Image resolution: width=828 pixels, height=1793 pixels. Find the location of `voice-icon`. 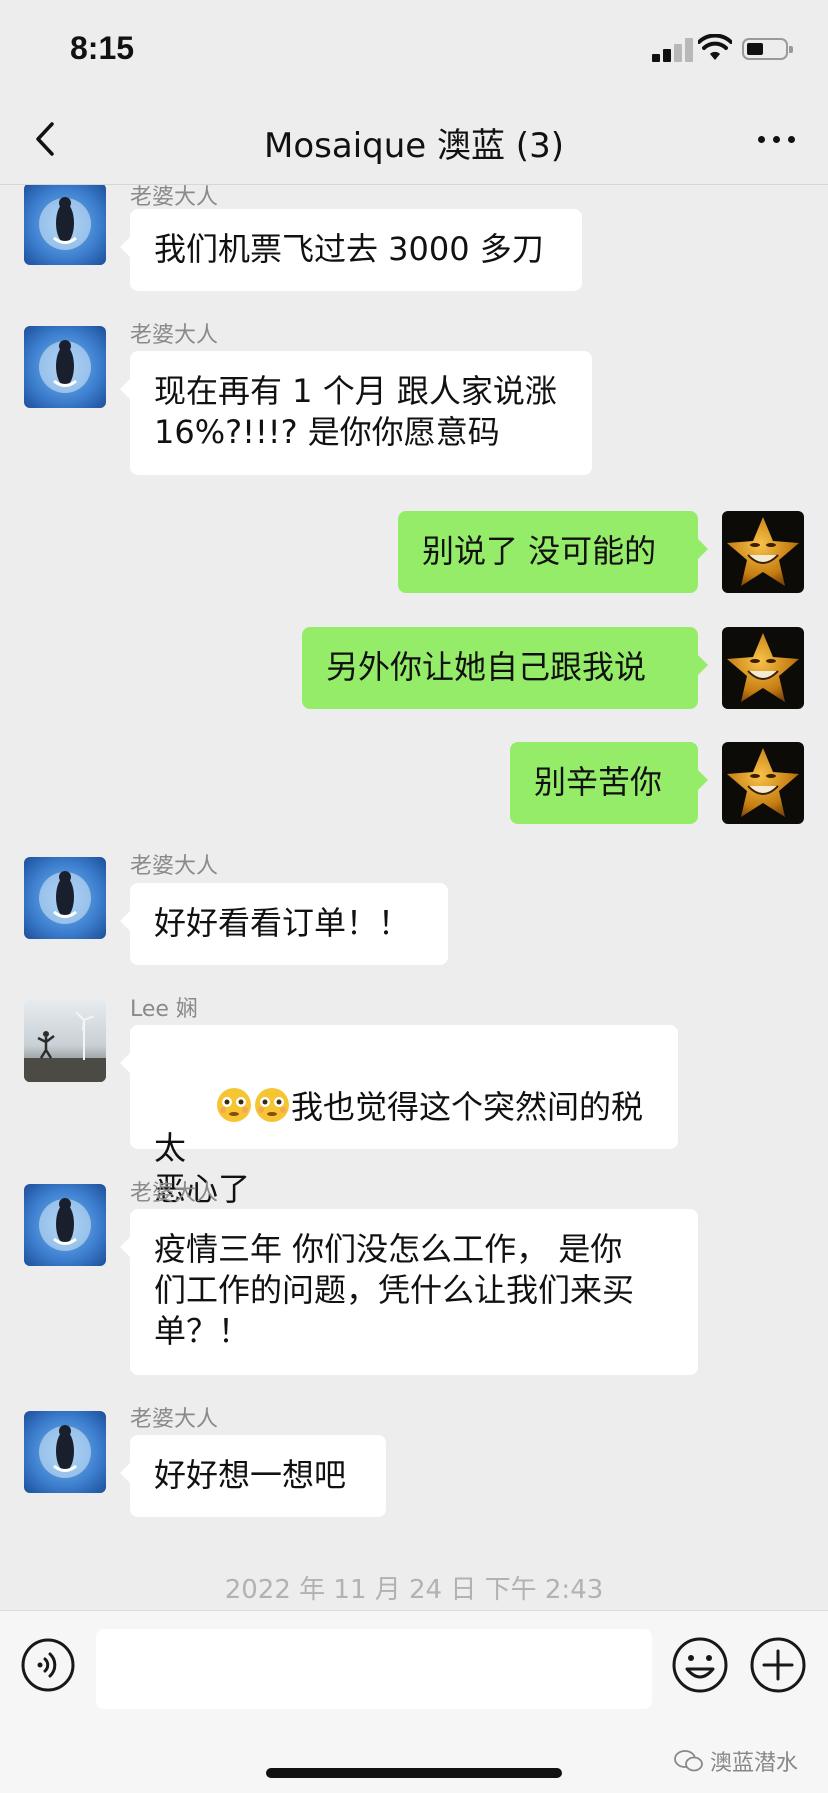

voice-icon is located at coordinates (48, 1665).